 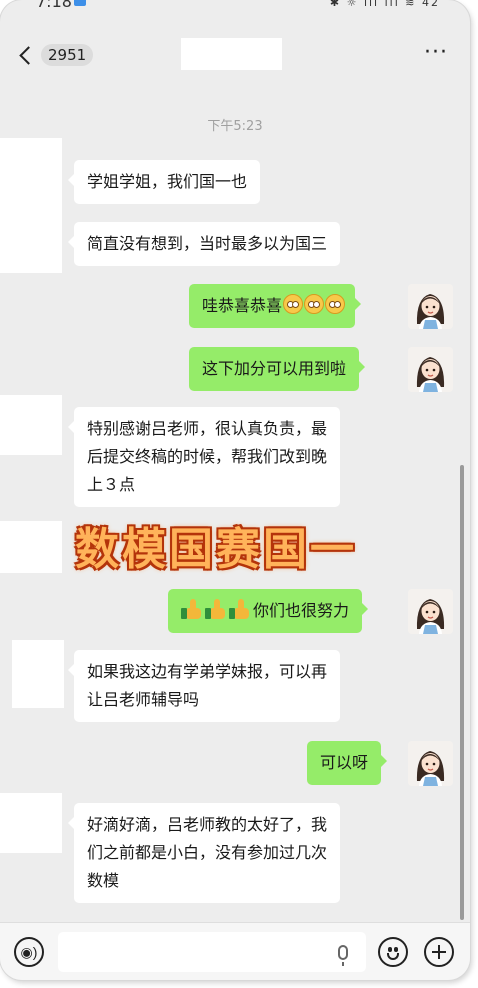 I want to click on message-bubble-incoming: 如果我这边有学弟学妹报，可以再 让吕老师辅导吗, so click(x=204, y=686).